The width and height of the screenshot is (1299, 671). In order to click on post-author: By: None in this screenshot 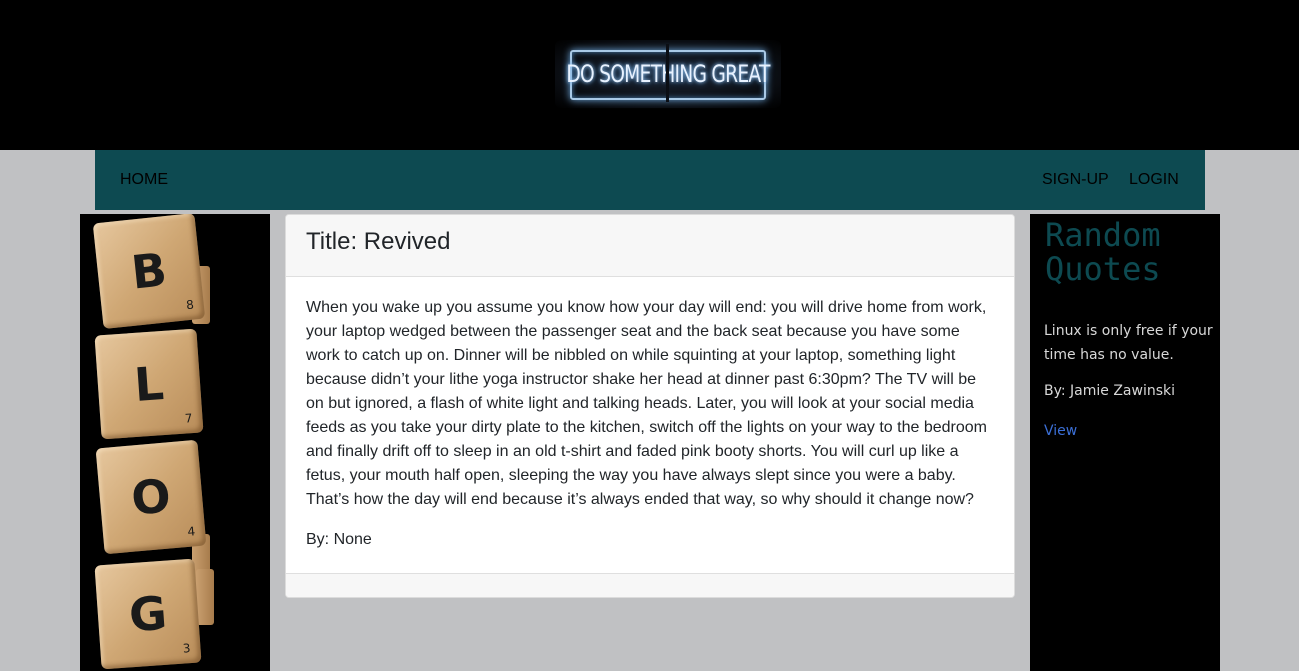, I will do `click(339, 539)`.